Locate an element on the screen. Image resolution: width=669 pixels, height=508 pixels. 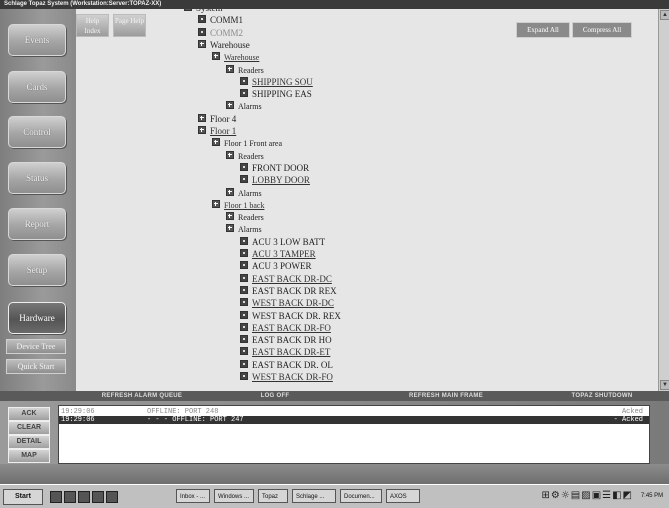
start-button: Start is located at coordinates (23, 497).